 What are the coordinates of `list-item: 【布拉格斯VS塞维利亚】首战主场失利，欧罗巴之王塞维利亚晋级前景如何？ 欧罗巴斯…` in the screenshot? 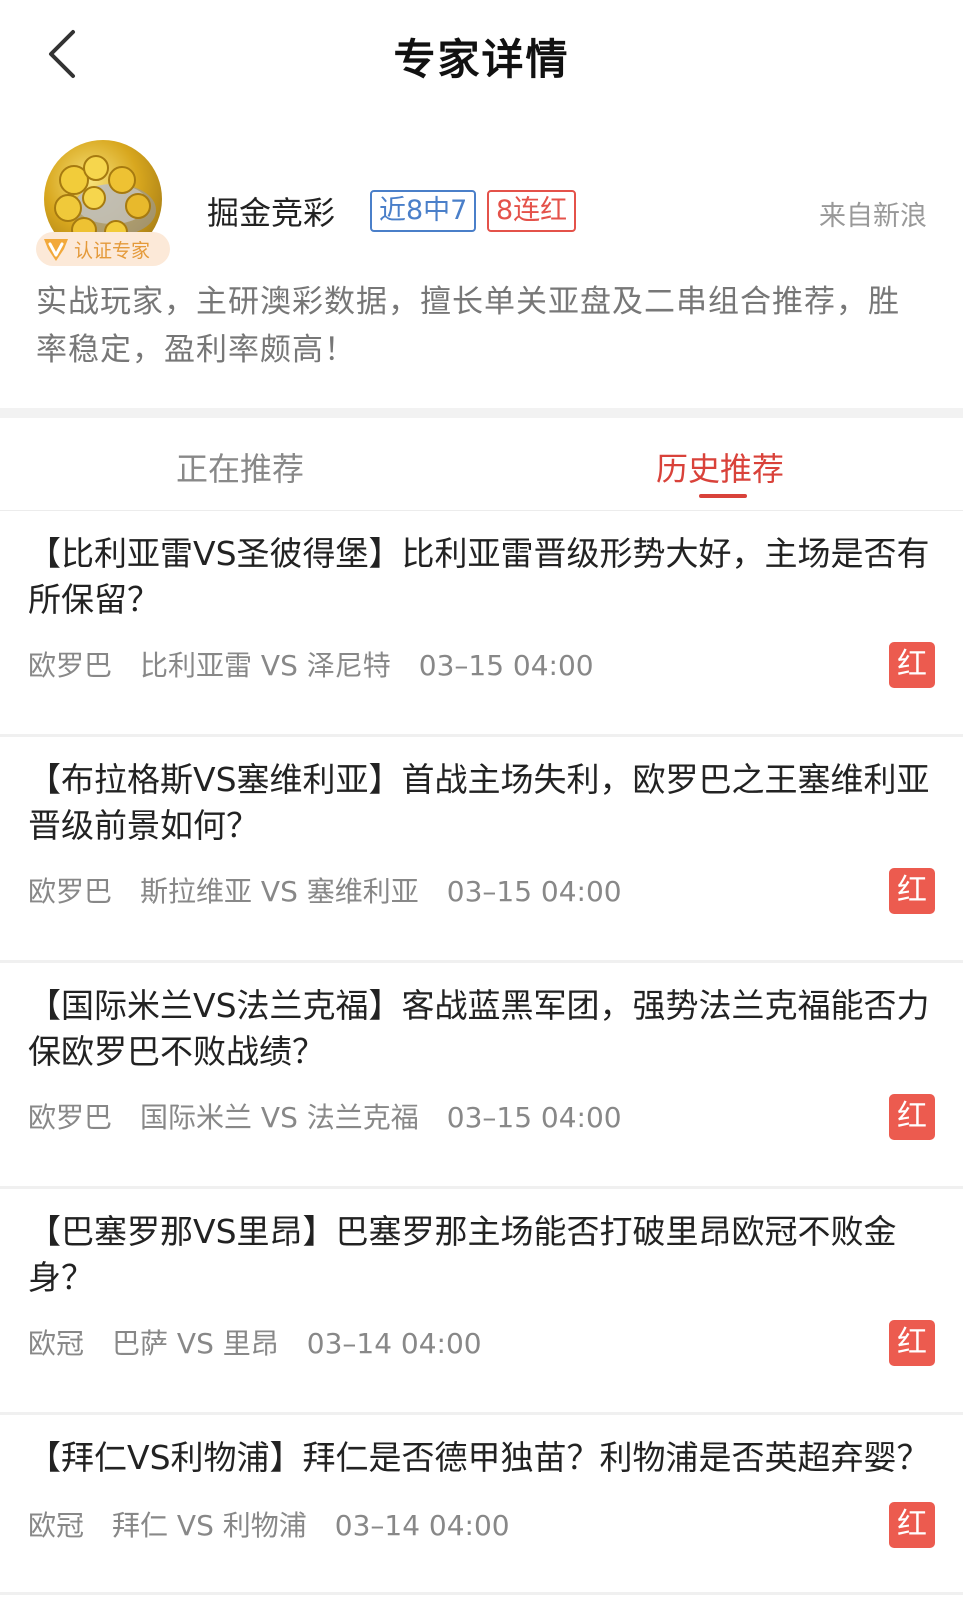 It's located at (481, 850).